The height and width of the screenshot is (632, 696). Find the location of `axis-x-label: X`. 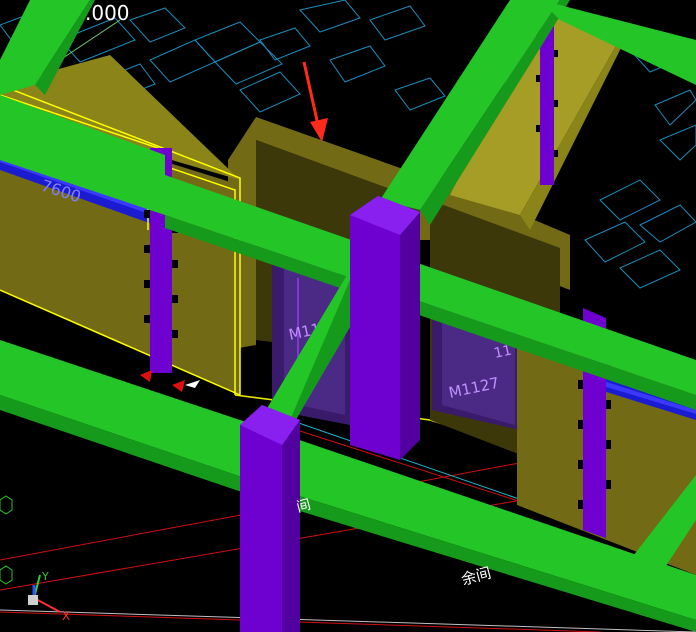

axis-x-label: X is located at coordinates (66, 616).